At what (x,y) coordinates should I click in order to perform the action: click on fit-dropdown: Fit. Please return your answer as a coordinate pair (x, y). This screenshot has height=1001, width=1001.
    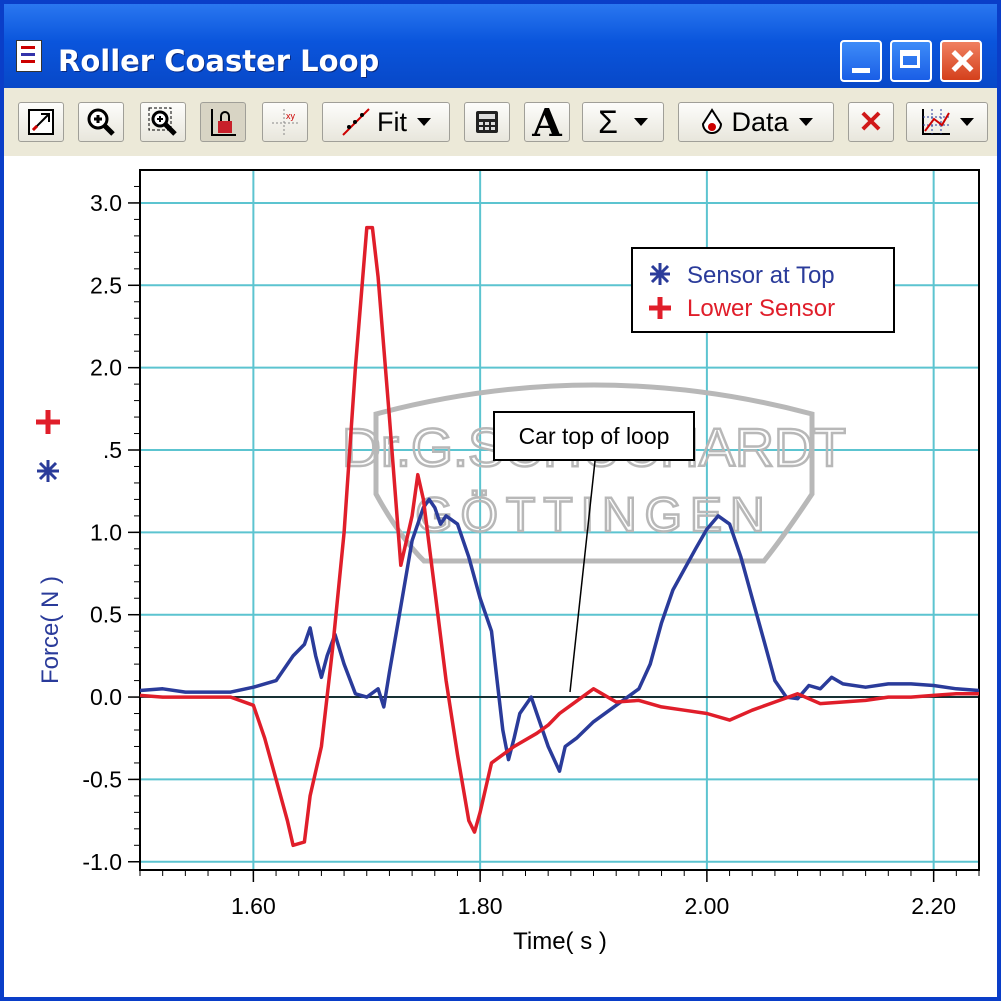
    Looking at the image, I should click on (386, 122).